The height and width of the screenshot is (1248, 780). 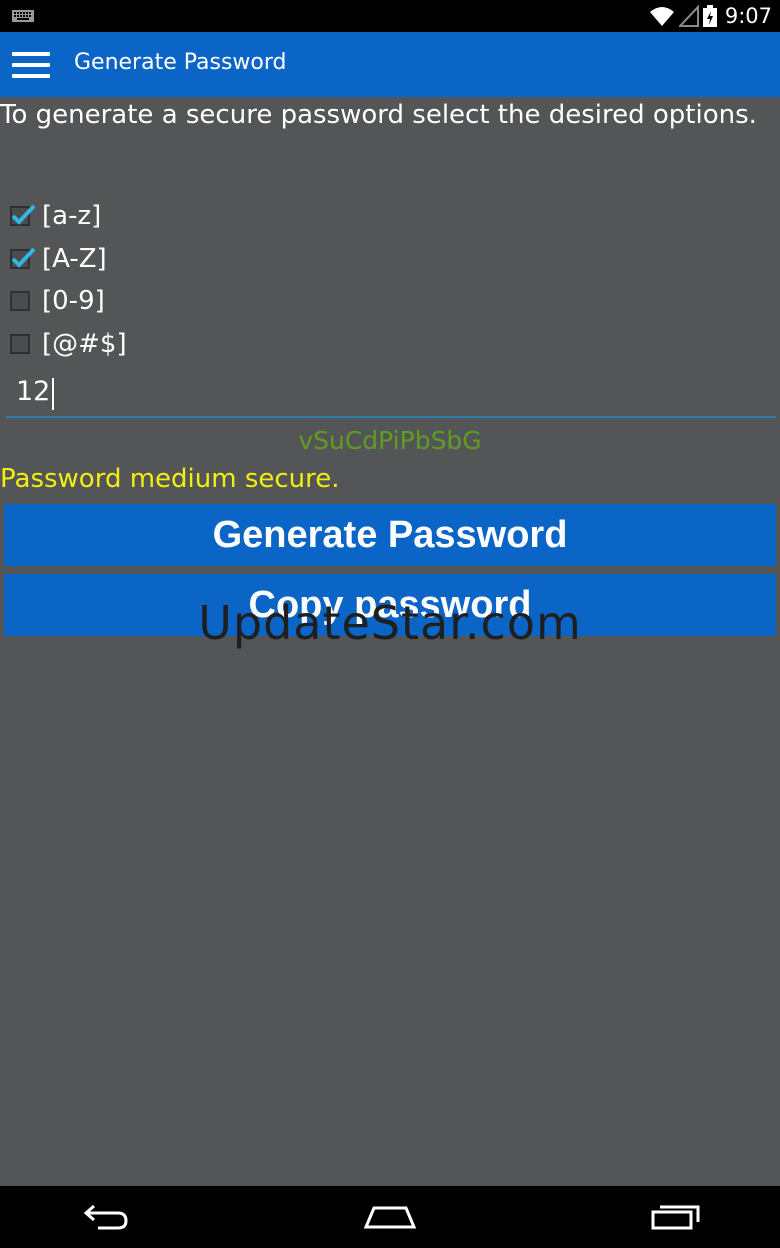 I want to click on checkbox-uppercase, so click(x=23, y=258).